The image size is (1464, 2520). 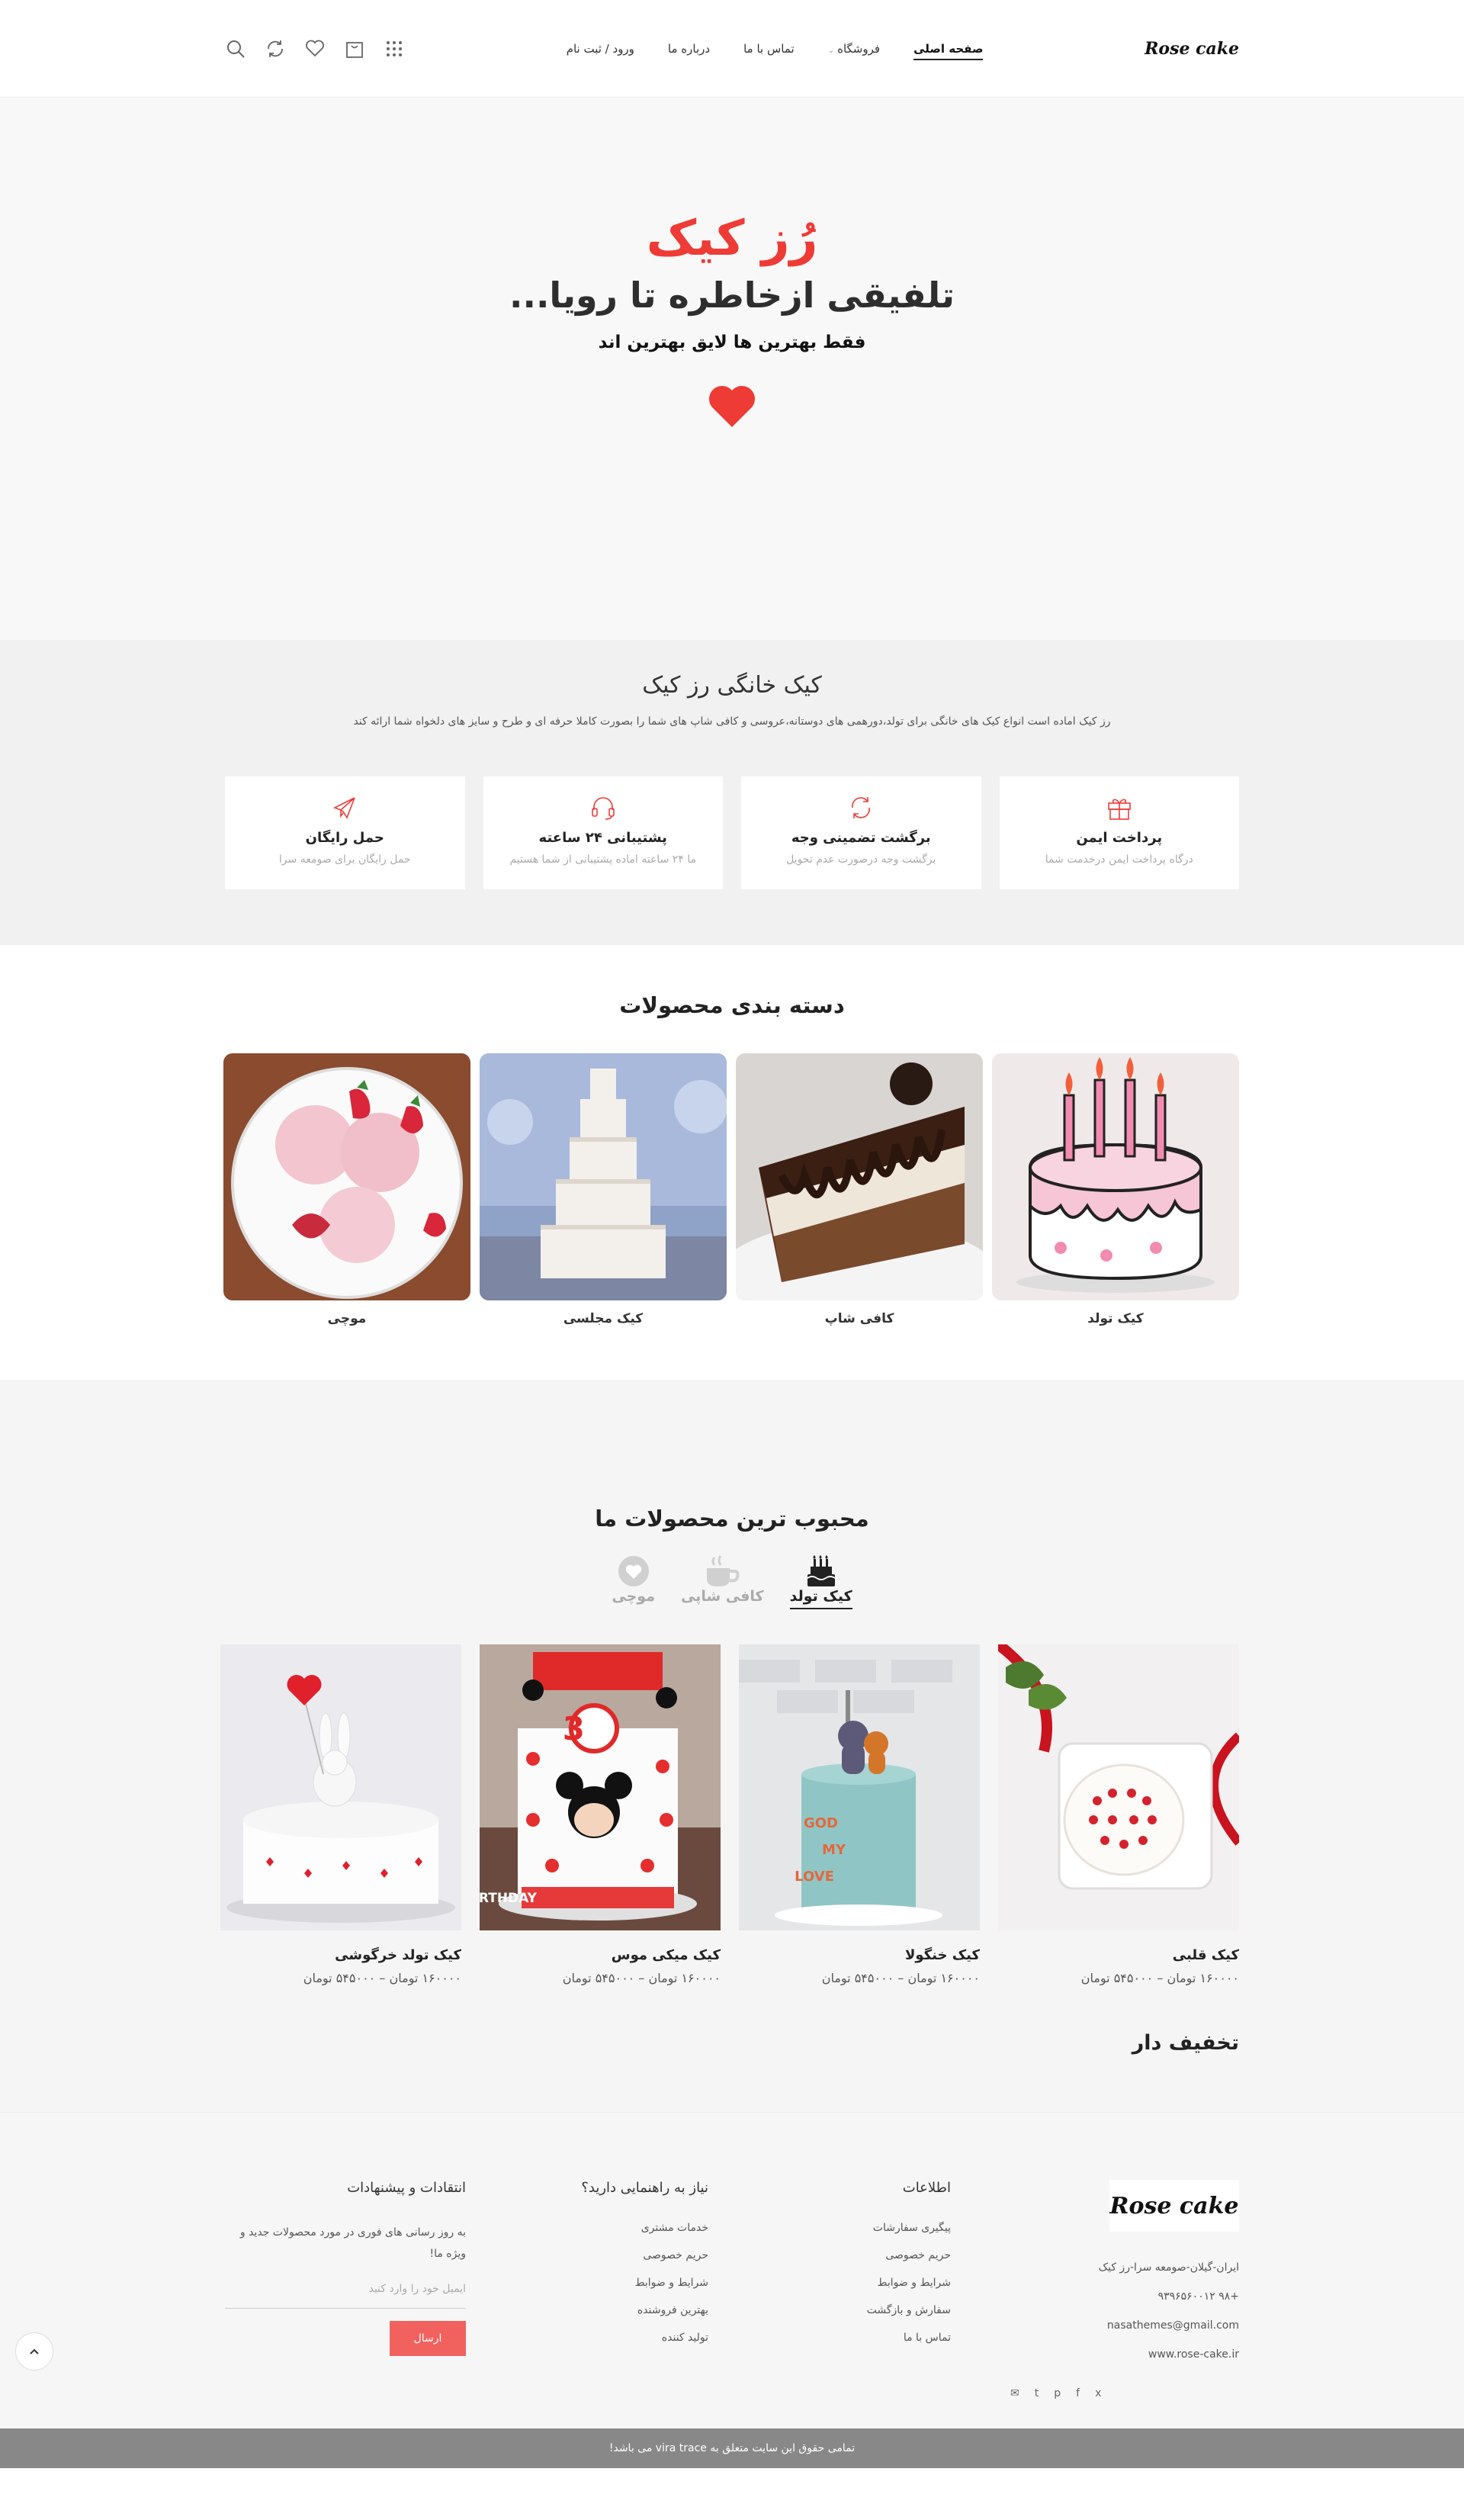 What do you see at coordinates (1119, 859) in the screenshot?
I see `feature-text: درگاه پرداخت ایمن درخدمت شما` at bounding box center [1119, 859].